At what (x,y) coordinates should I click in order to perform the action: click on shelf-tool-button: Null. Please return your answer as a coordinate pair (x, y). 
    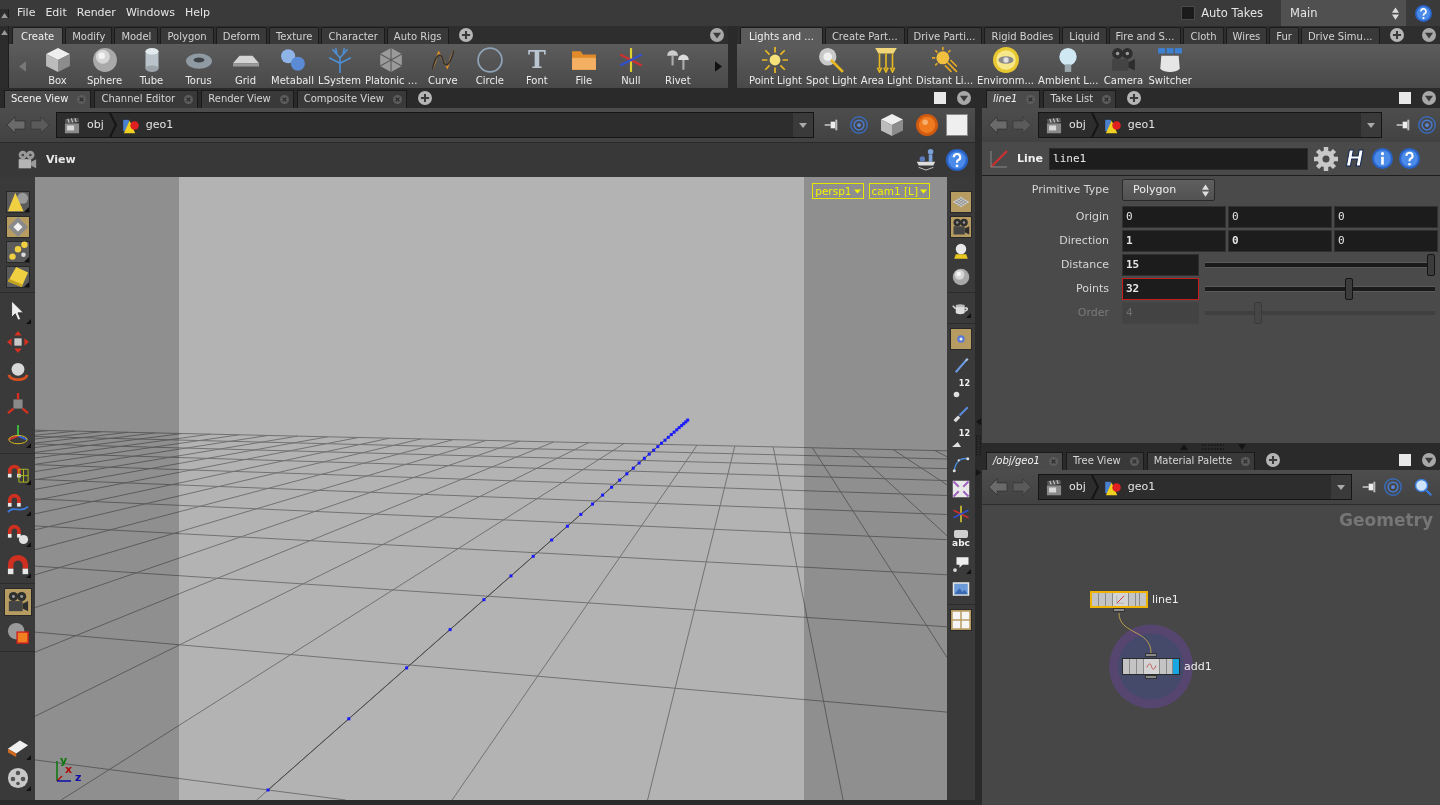
    Looking at the image, I should click on (631, 66).